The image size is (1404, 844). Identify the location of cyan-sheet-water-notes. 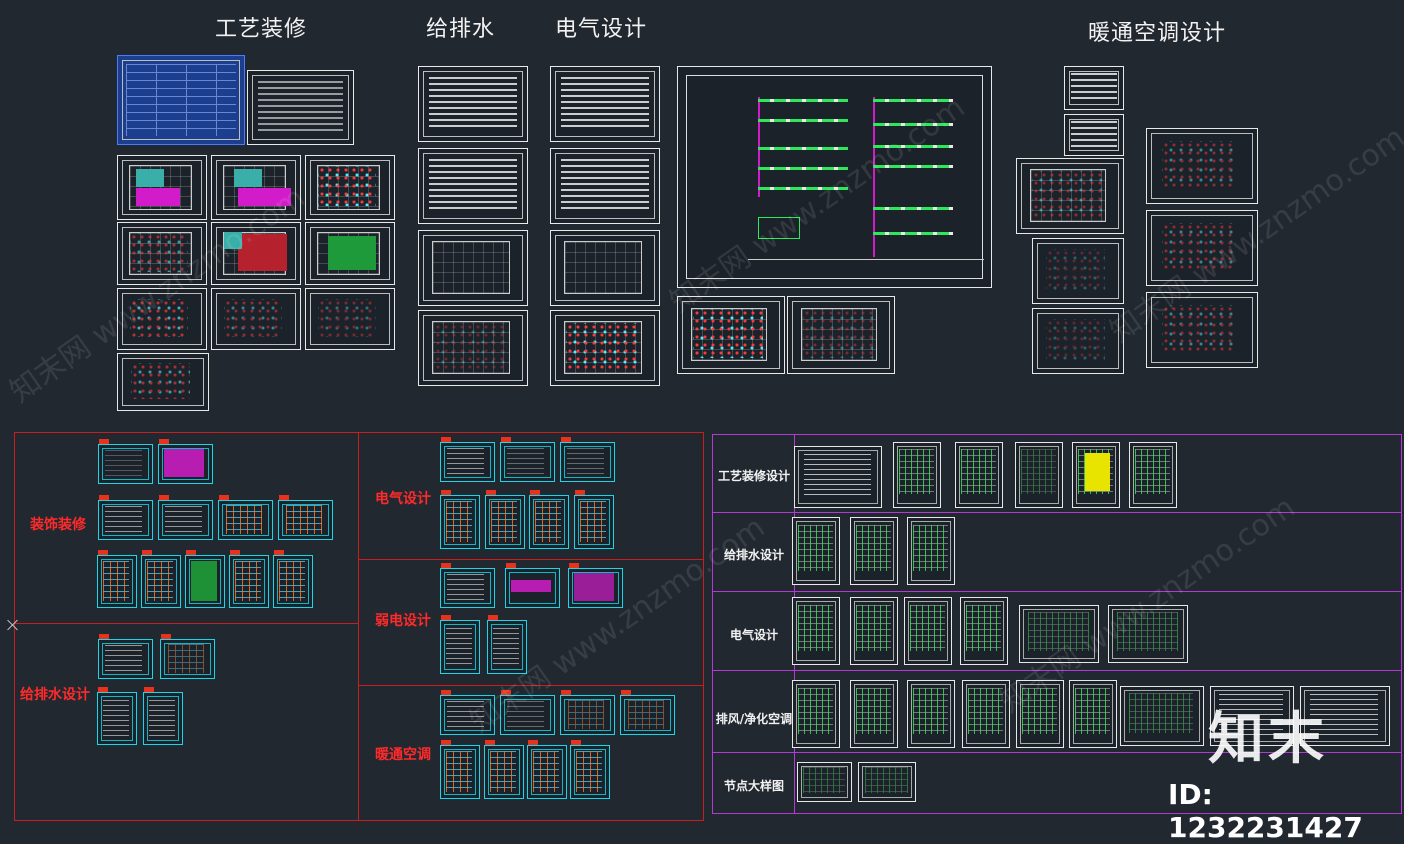
(125, 656).